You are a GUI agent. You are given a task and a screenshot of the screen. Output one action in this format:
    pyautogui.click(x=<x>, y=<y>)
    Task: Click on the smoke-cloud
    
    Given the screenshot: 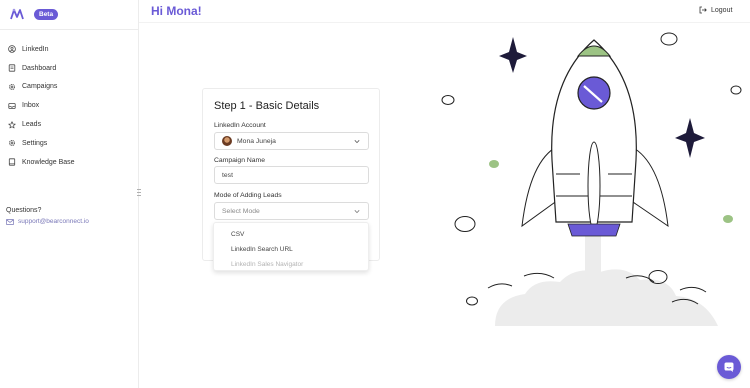 What is the action you would take?
    pyautogui.click(x=606, y=297)
    